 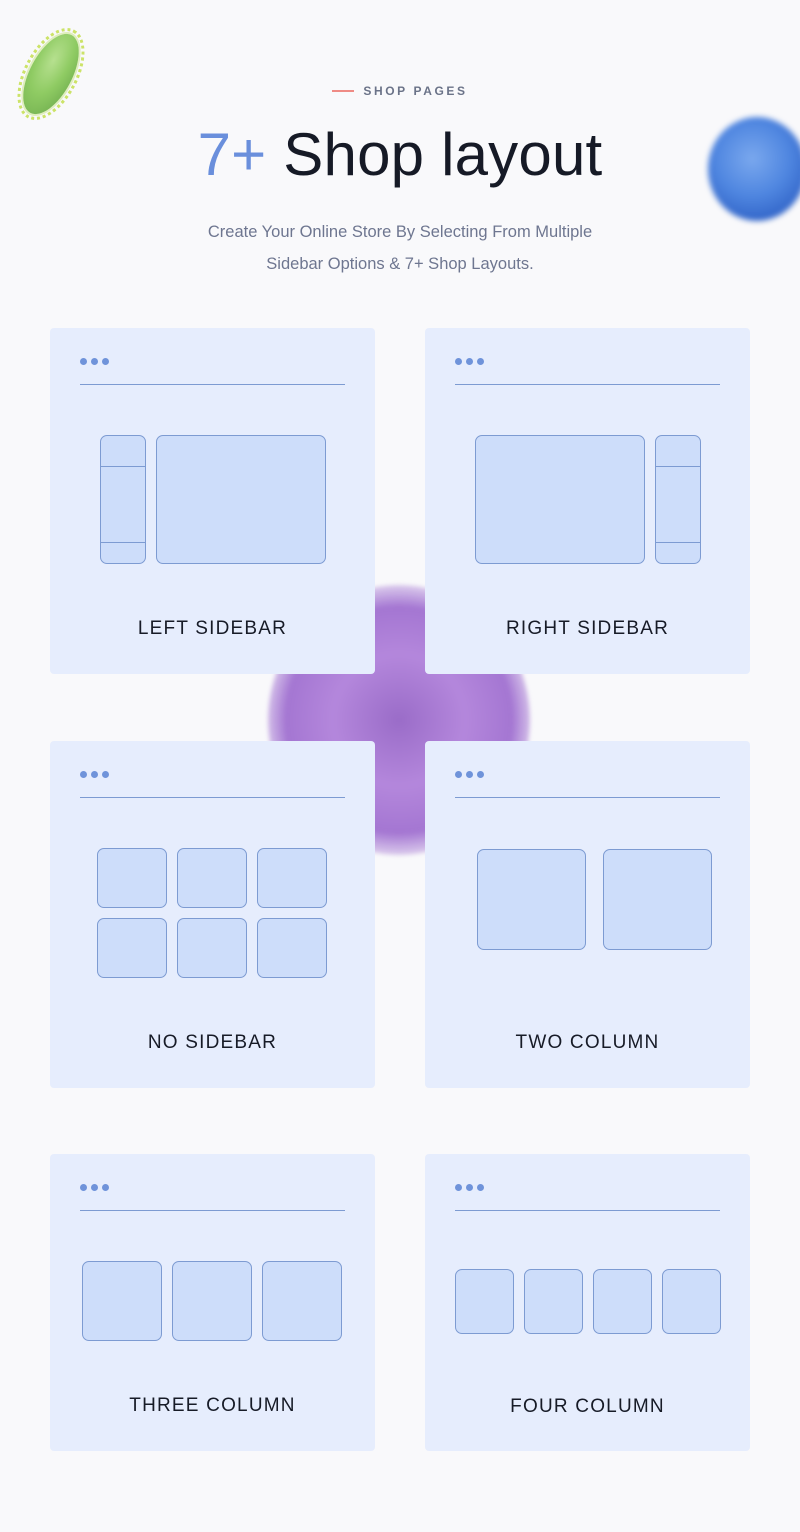 I want to click on eyebrow-text: SHOP PAGES, so click(x=415, y=91).